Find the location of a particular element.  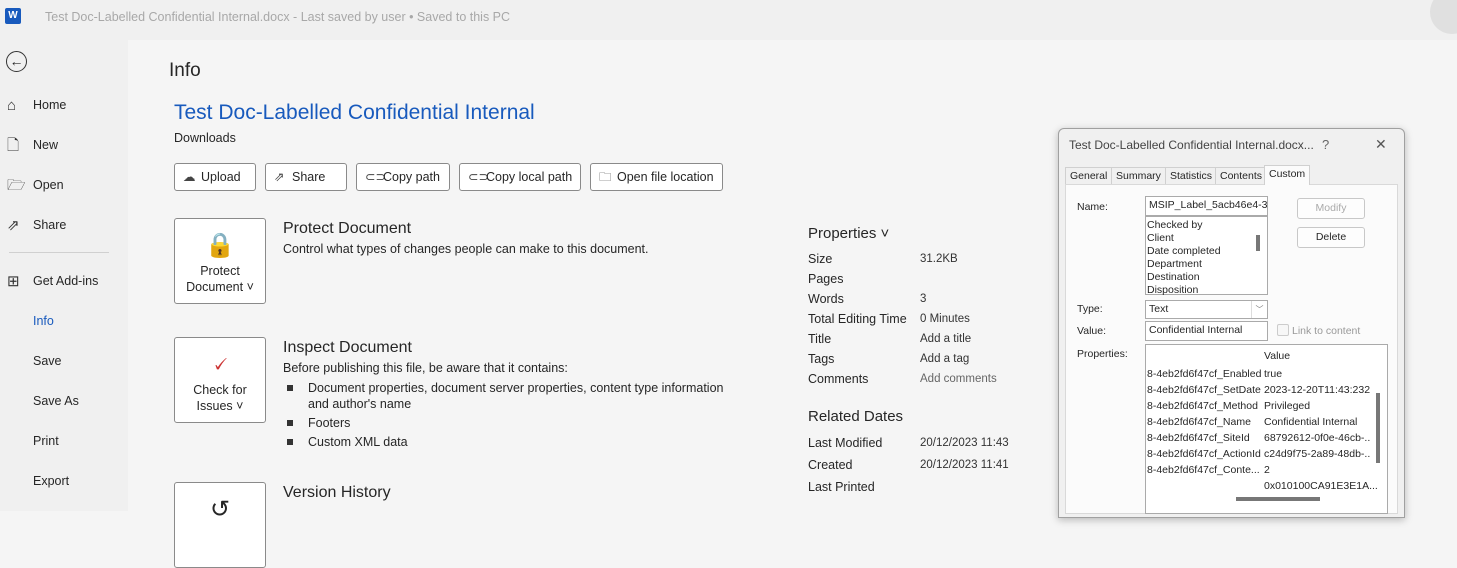

tab-contents: Contents is located at coordinates (1241, 175).